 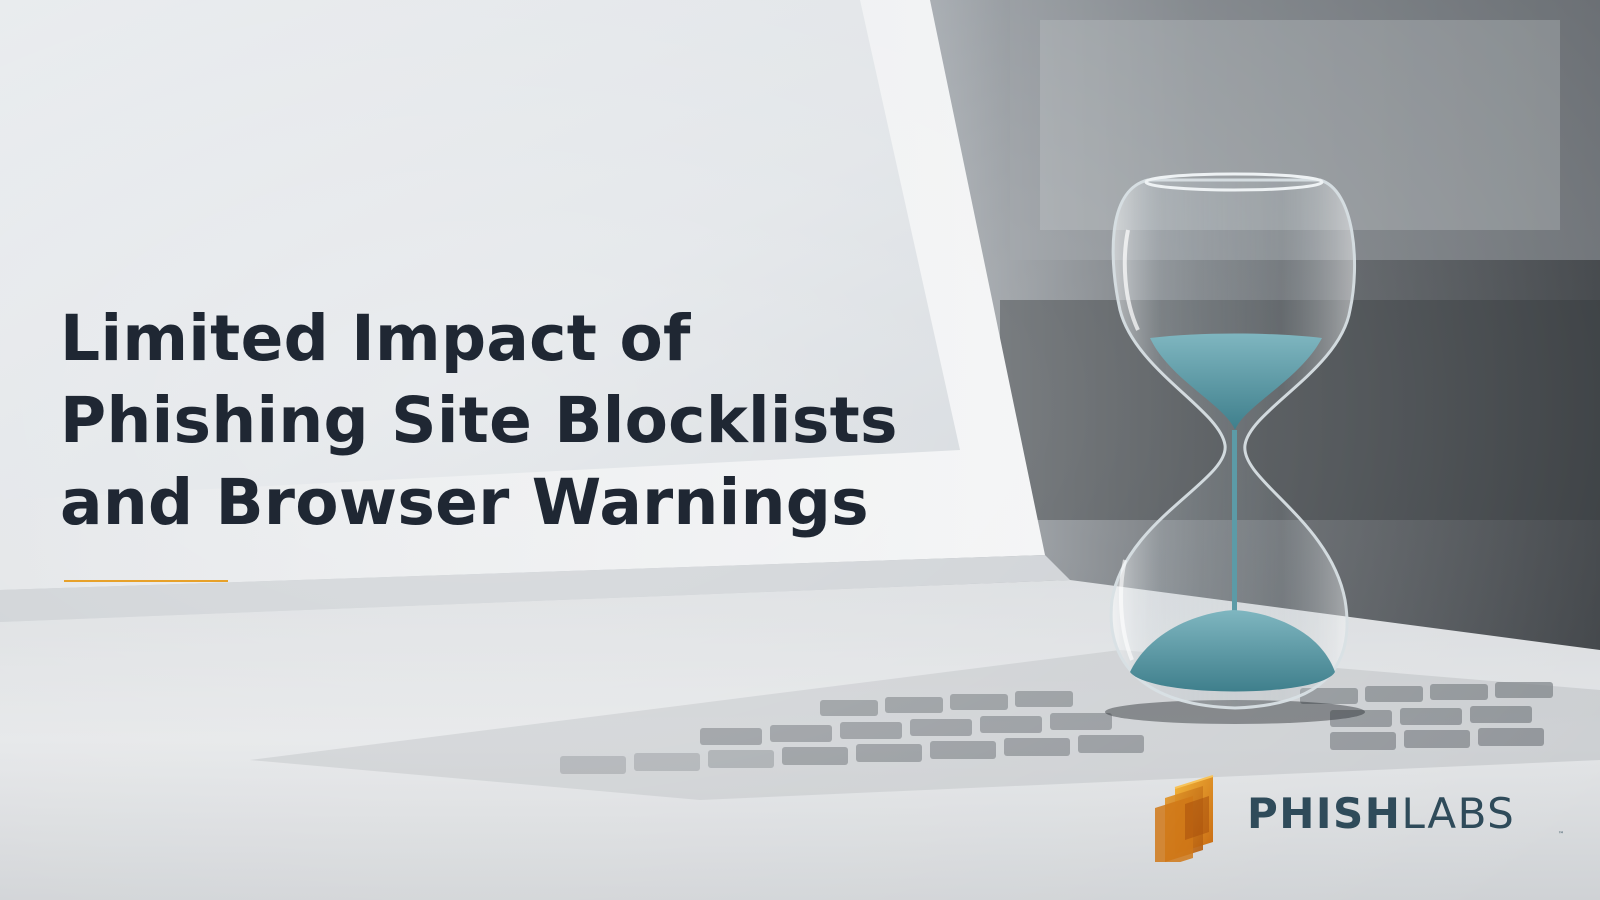 I want to click on title-line-1: Limited Impact of, so click(x=375, y=338).